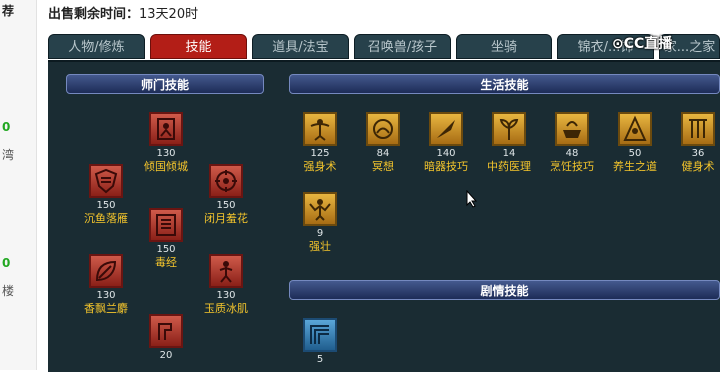 The width and height of the screenshot is (720, 372). Describe the element at coordinates (226, 218) in the screenshot. I see `skill-name: 闭月羞花` at that location.